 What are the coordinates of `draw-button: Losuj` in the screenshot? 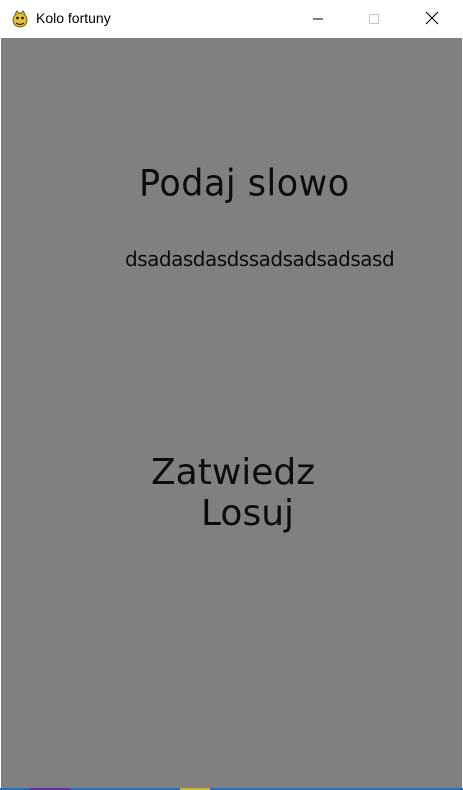 It's located at (247, 513).